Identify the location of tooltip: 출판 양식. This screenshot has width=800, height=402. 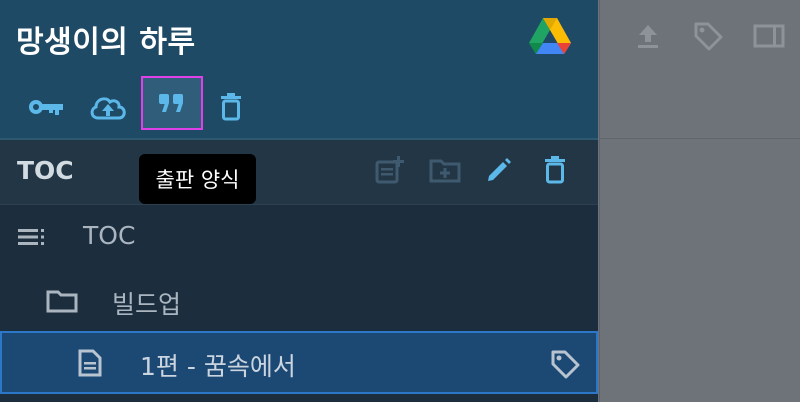
(197, 179).